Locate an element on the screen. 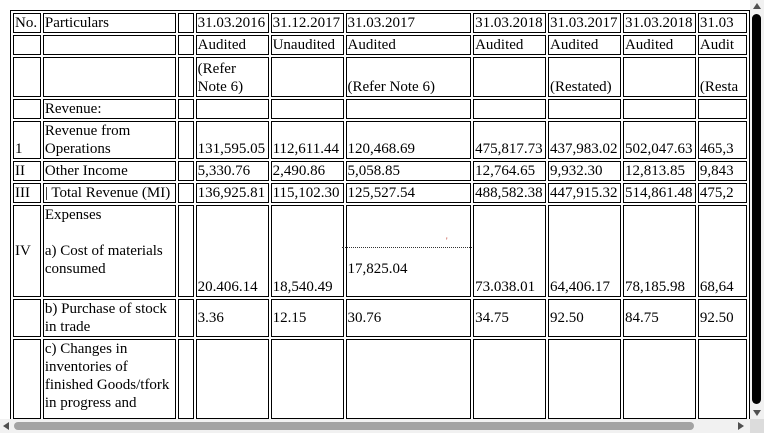 This screenshot has height=433, width=764. header-status: Audit is located at coordinates (722, 45).